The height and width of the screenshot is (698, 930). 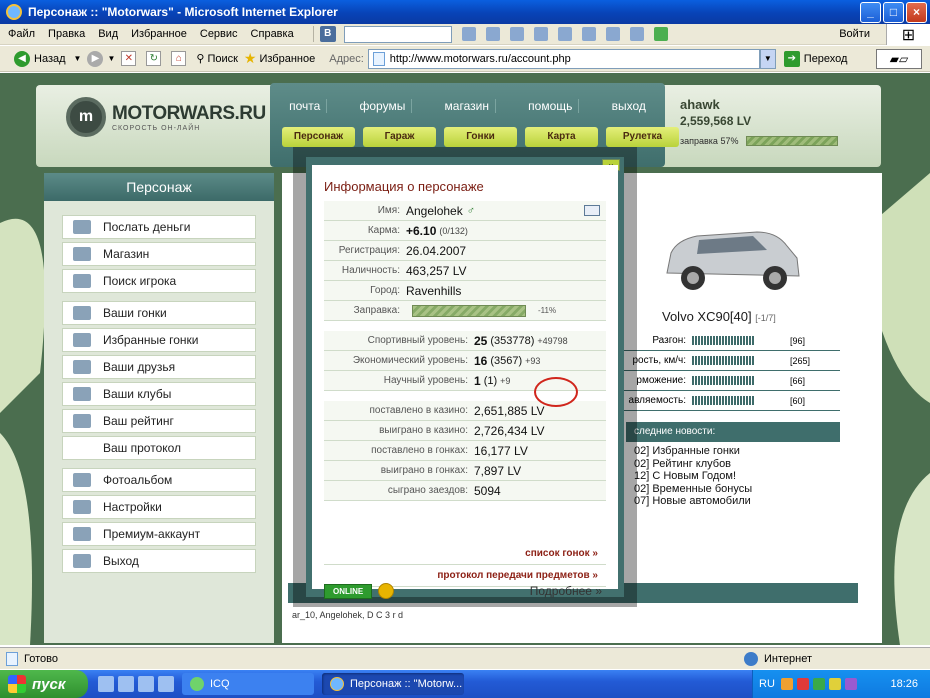 What do you see at coordinates (108, 34) in the screenshot?
I see `menu-view: Вид` at bounding box center [108, 34].